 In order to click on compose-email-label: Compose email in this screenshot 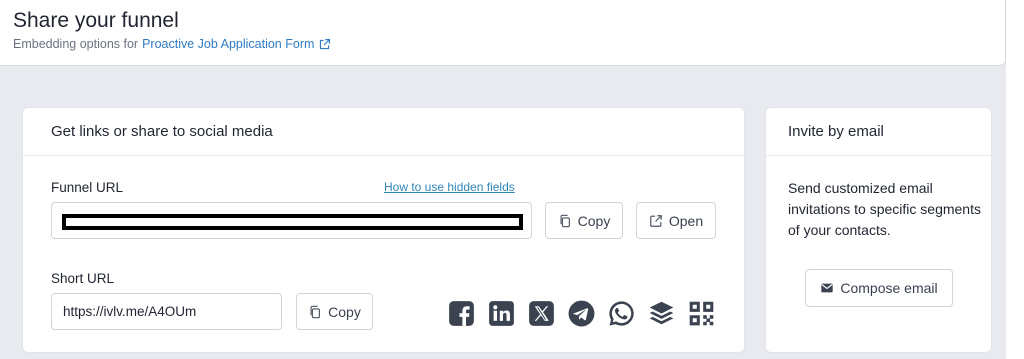, I will do `click(889, 288)`.